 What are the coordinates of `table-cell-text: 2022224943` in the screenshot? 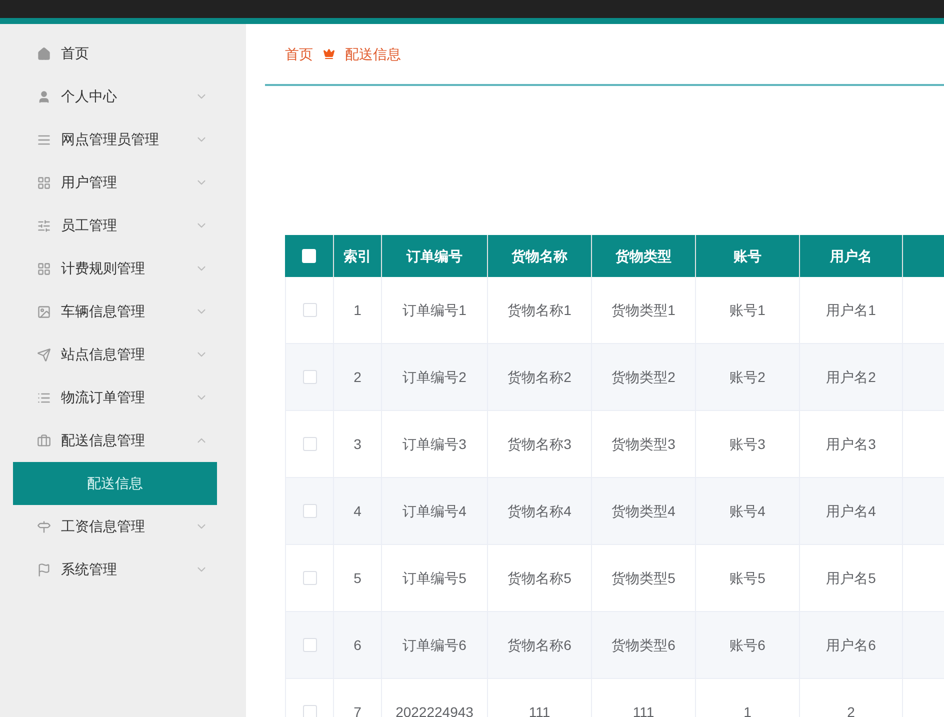 It's located at (435, 709).